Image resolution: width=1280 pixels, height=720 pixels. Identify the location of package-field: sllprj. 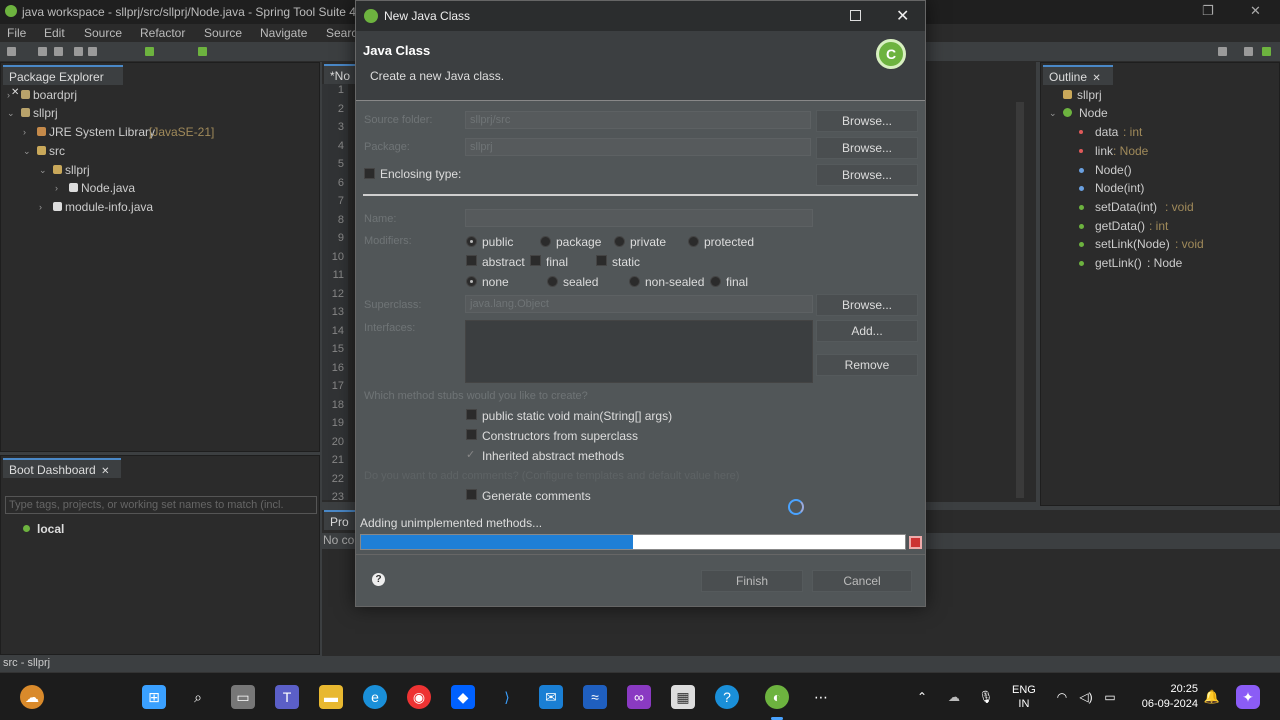
(638, 147).